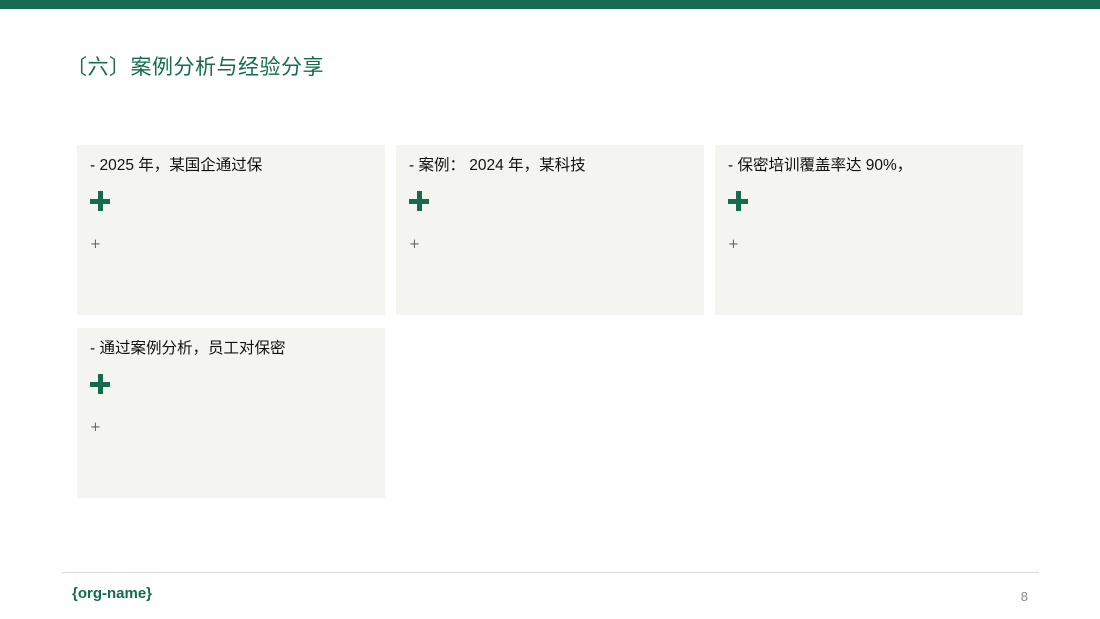 The height and width of the screenshot is (619, 1100). I want to click on case-card-text: - 2025 年，某国企通过保, so click(176, 165).